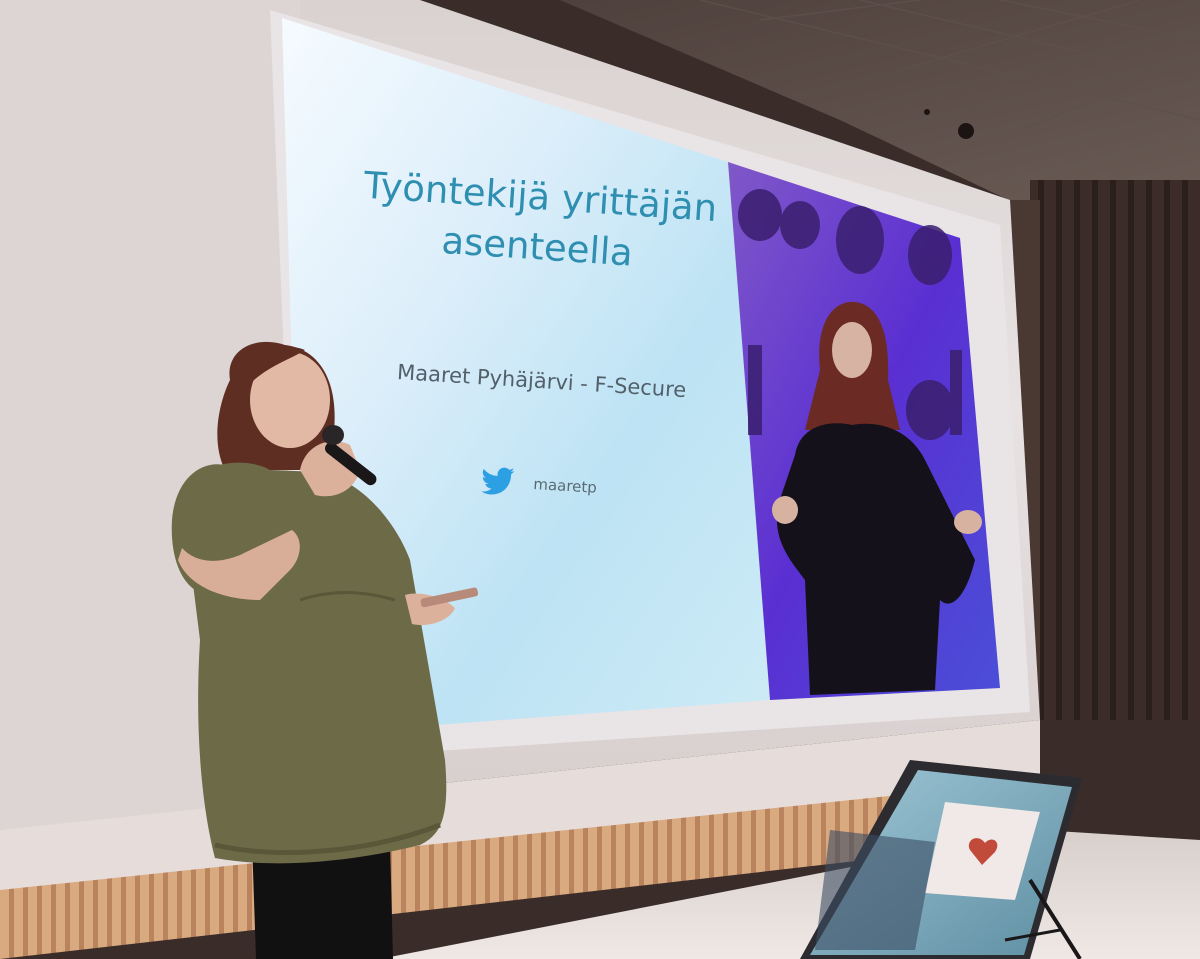 Image resolution: width=1200 pixels, height=959 pixels. Describe the element at coordinates (498, 481) in the screenshot. I see `twitter-bird-icon` at that location.